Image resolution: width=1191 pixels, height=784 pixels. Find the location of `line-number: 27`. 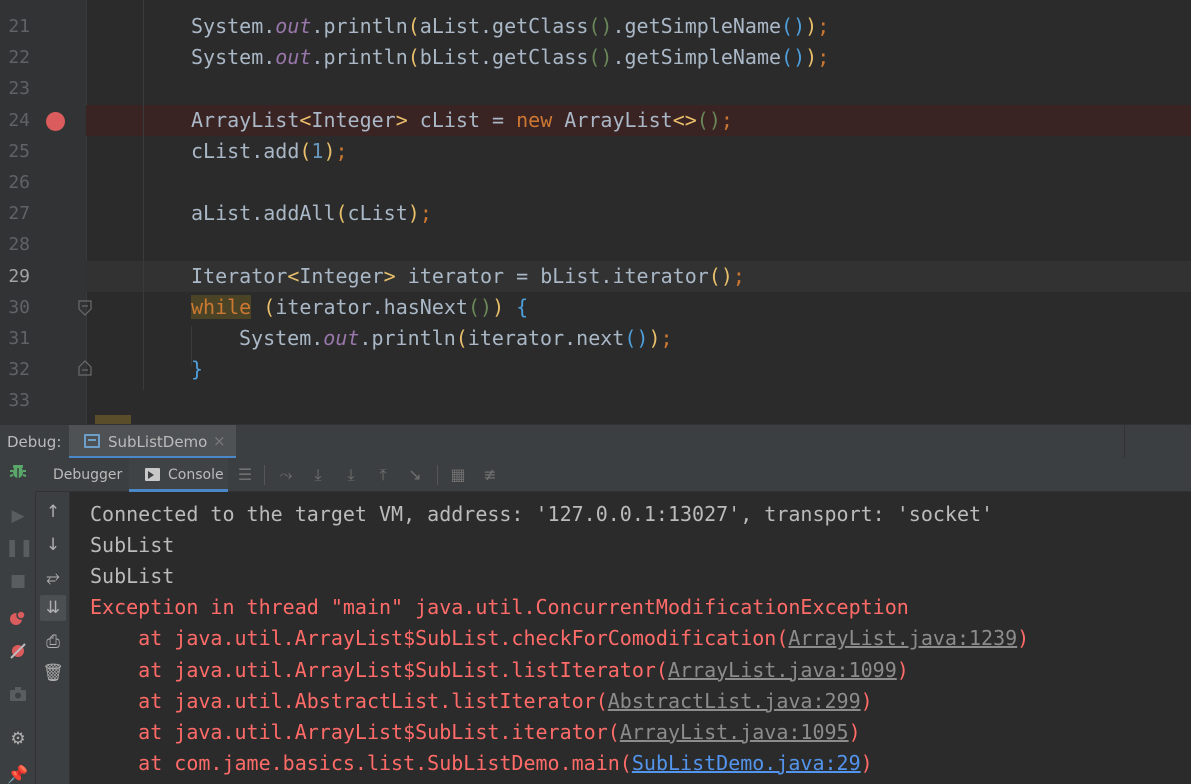

line-number: 27 is located at coordinates (15, 213).